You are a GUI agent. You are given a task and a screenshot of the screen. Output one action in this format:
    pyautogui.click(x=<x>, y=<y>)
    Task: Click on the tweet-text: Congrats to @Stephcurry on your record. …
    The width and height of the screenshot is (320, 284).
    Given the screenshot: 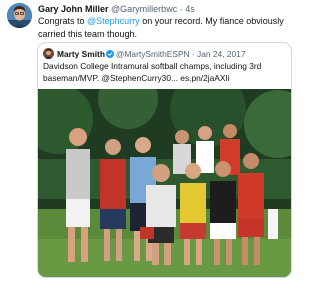 What is the action you would take?
    pyautogui.click(x=165, y=28)
    